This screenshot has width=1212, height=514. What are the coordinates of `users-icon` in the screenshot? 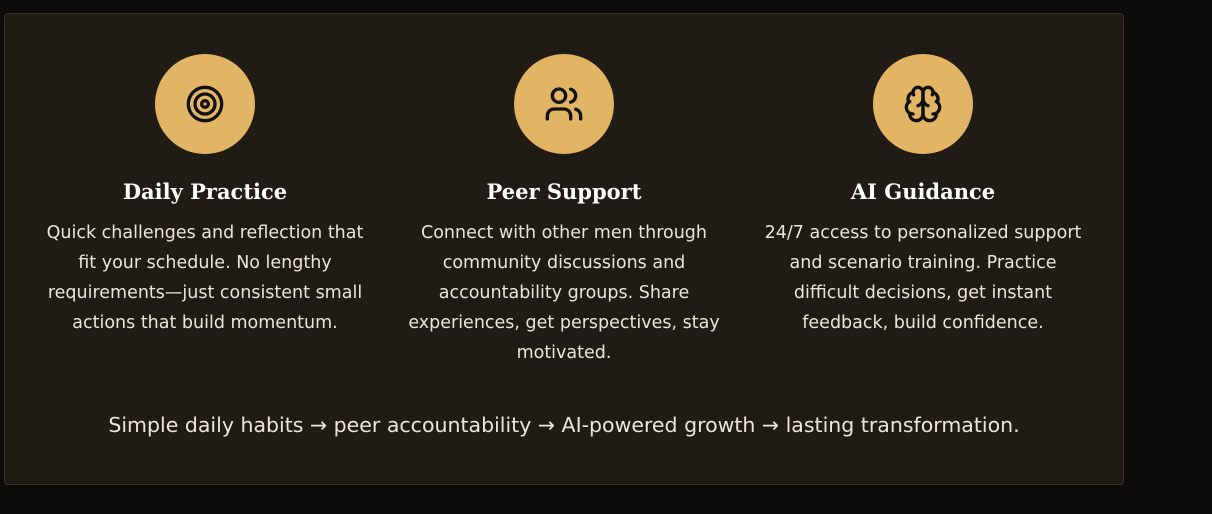 It's located at (564, 104).